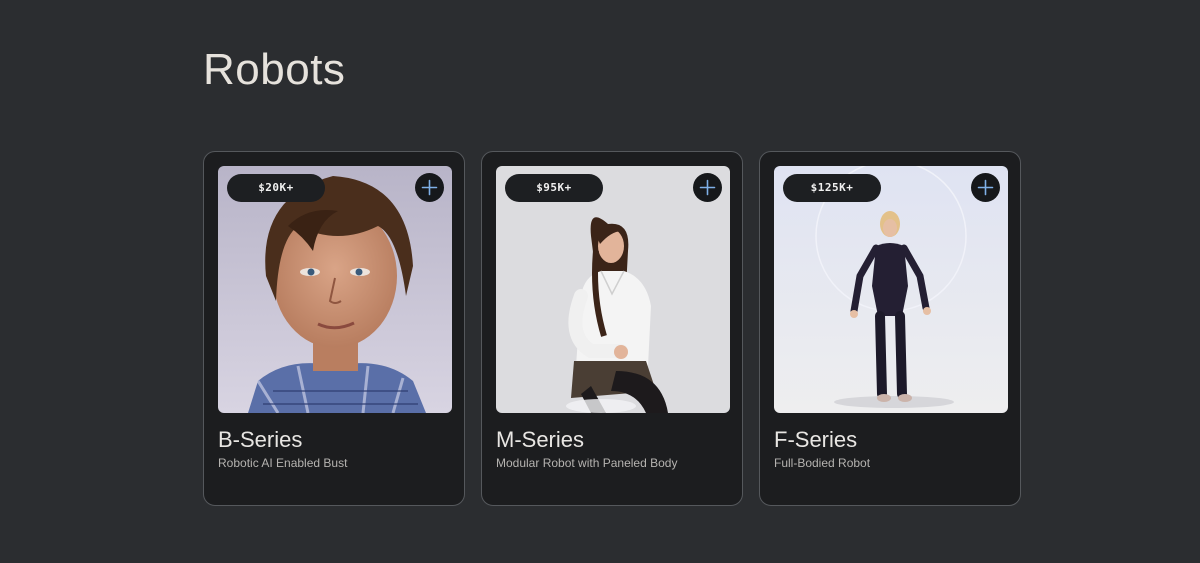  What do you see at coordinates (554, 188) in the screenshot?
I see `price-badge: $95K+` at bounding box center [554, 188].